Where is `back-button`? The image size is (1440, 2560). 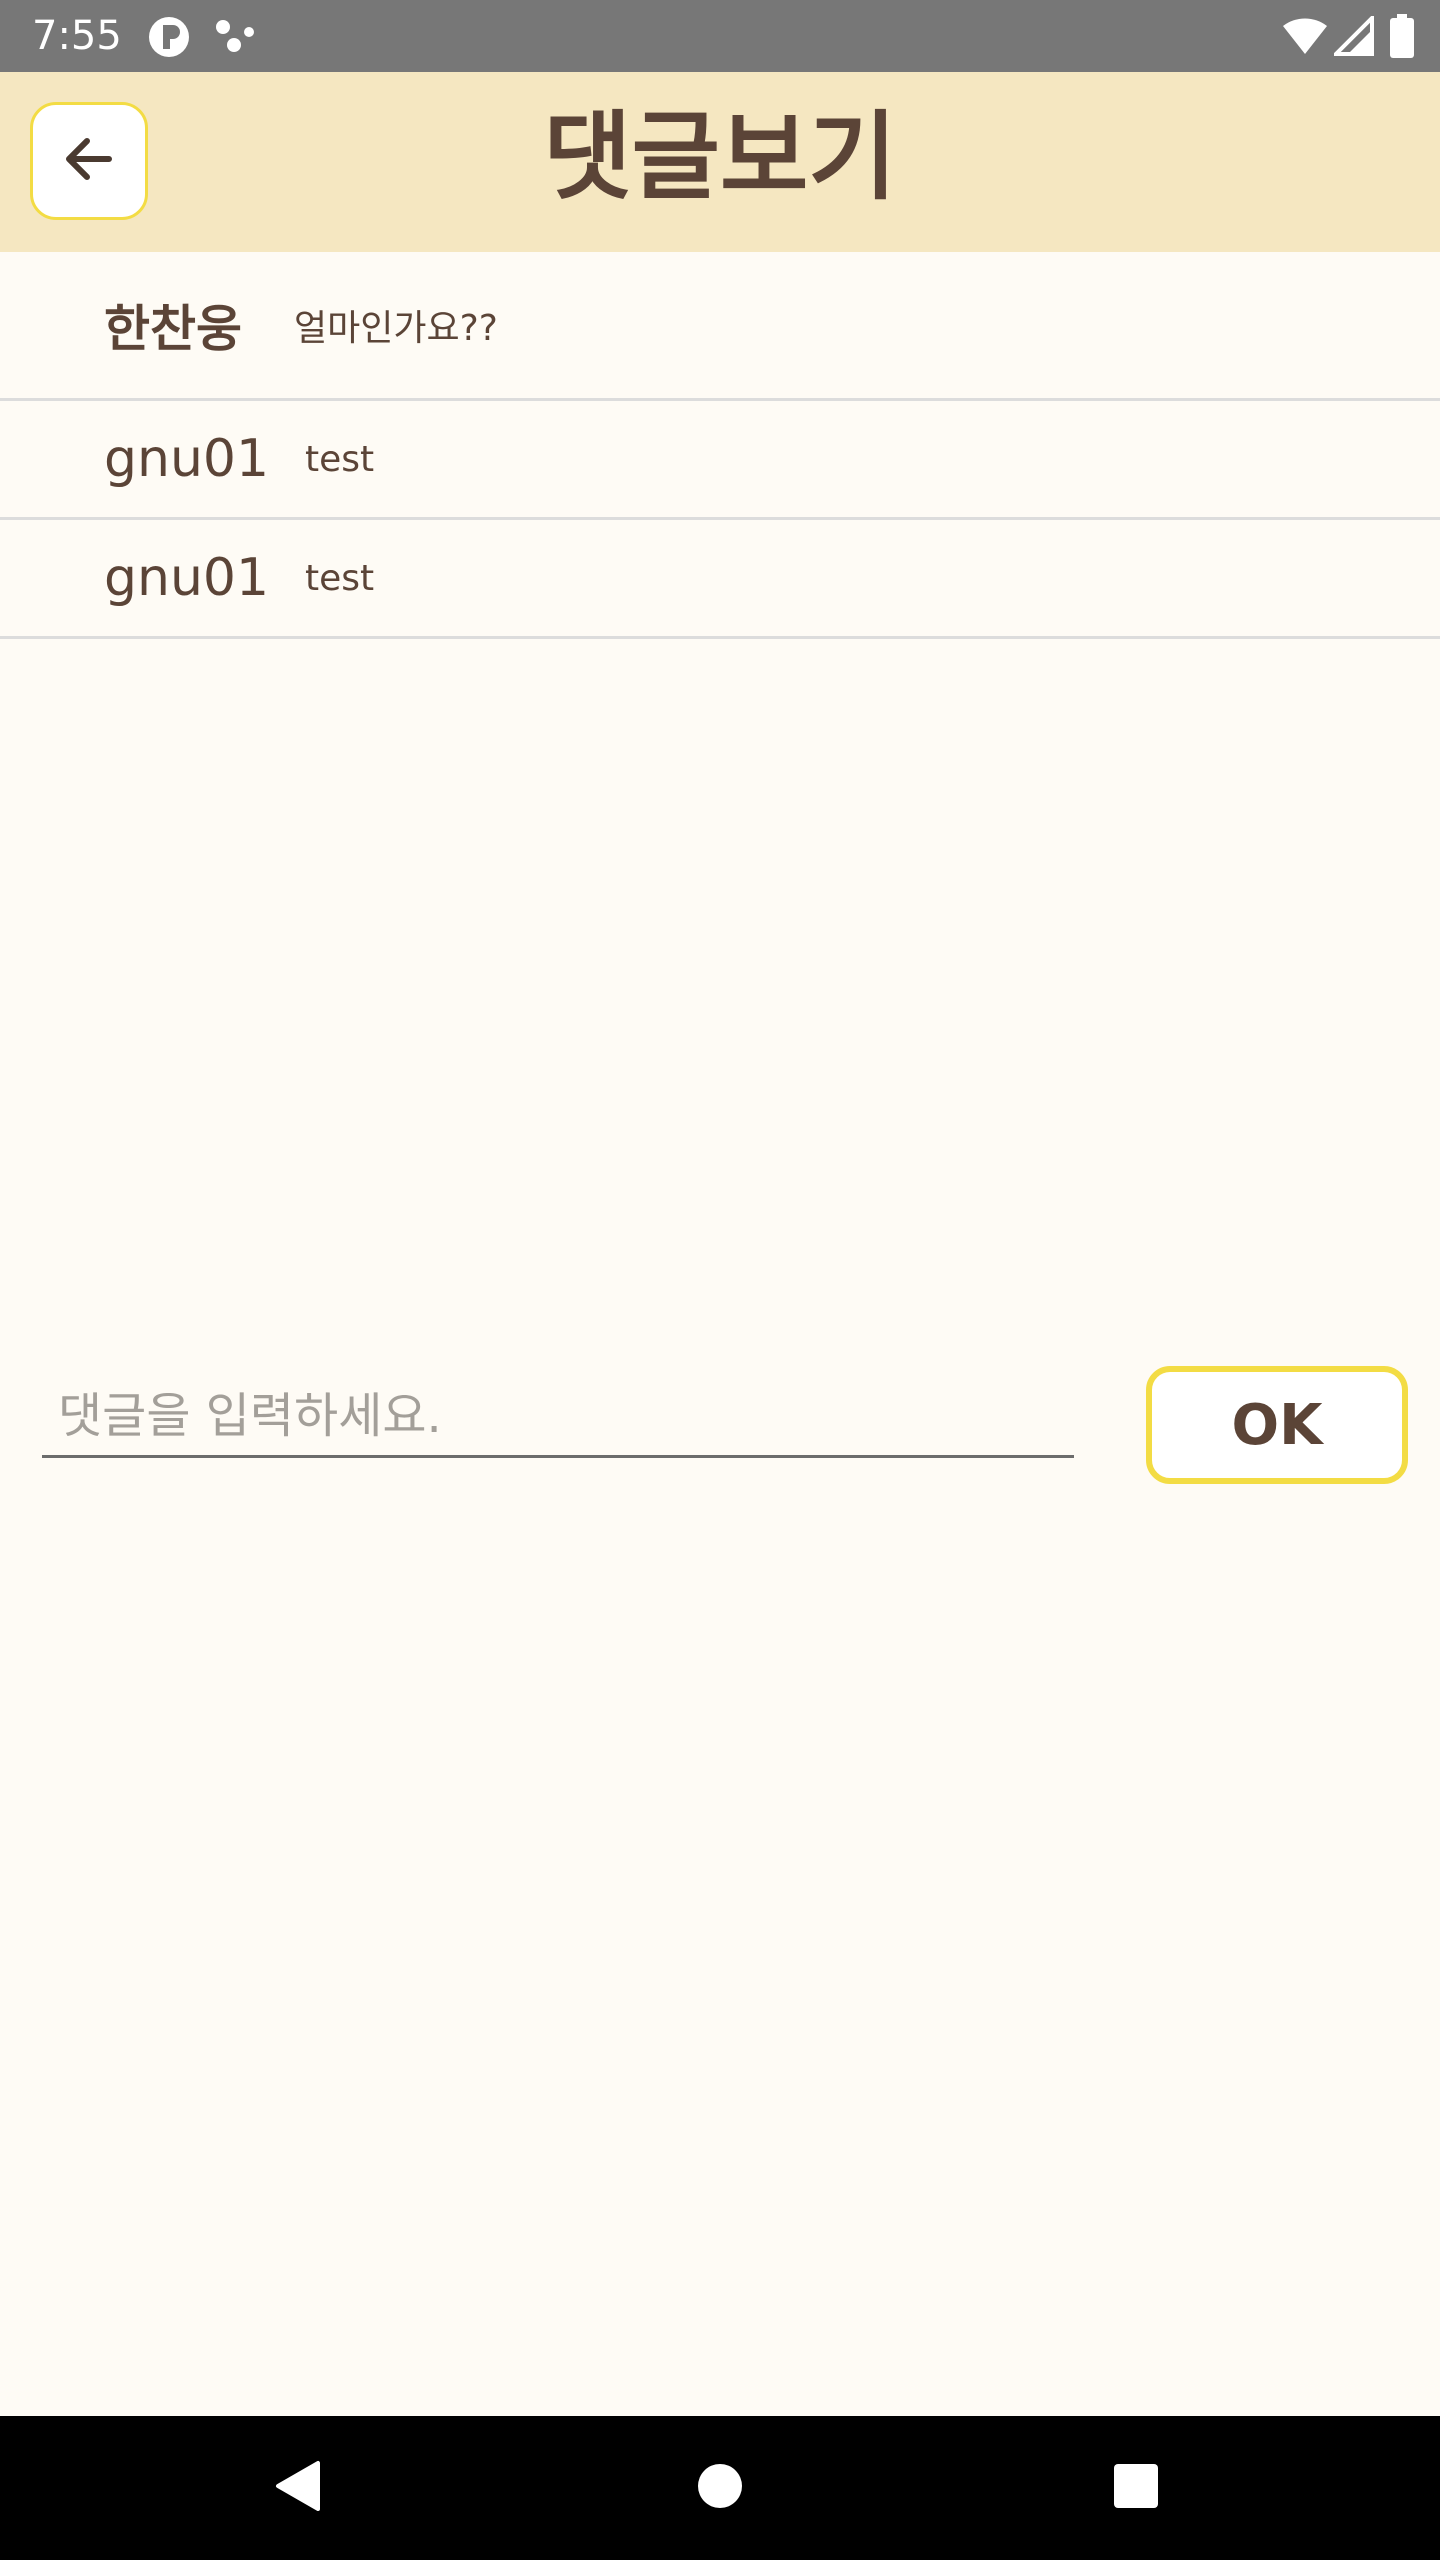
back-button is located at coordinates (89, 161).